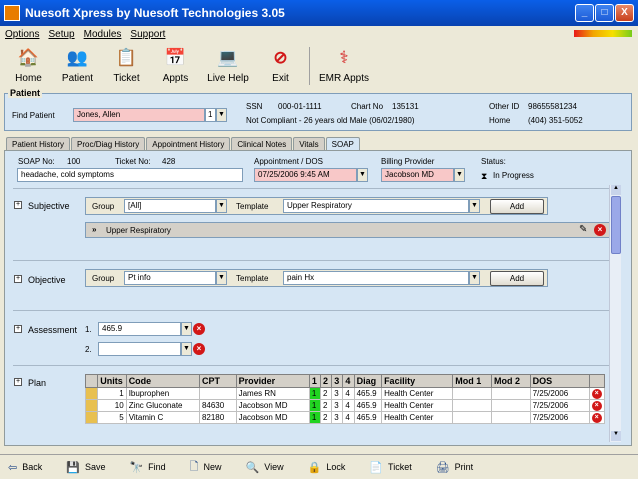 The width and height of the screenshot is (638, 479). I want to click on assessment-1-delete-icon: ×, so click(199, 329).